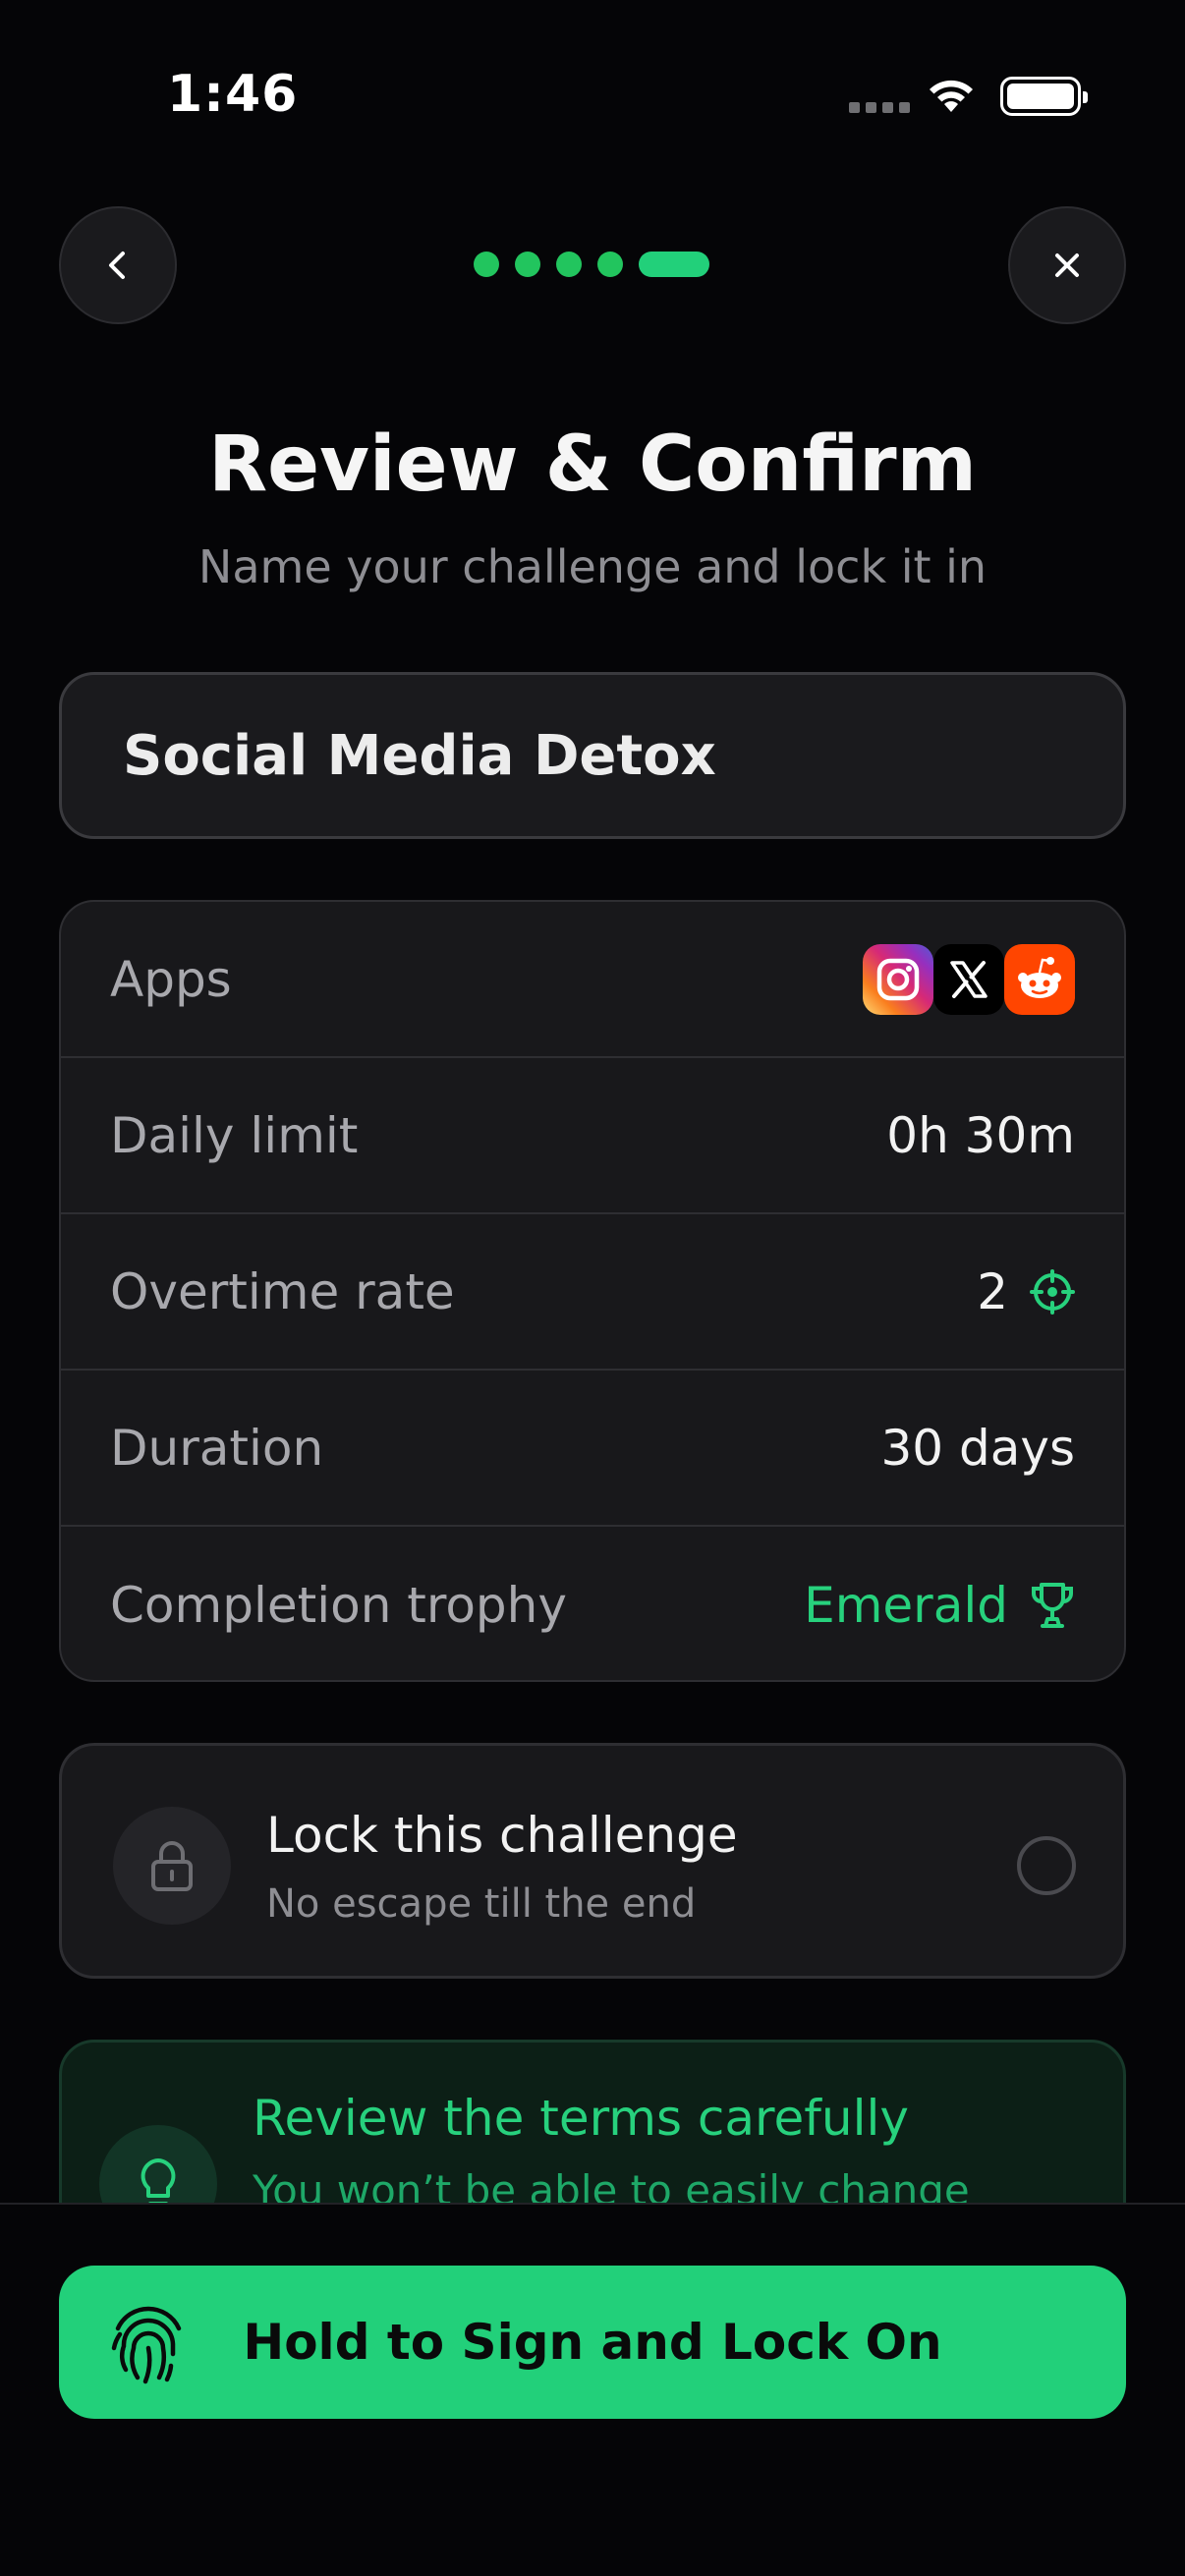 The height and width of the screenshot is (2576, 1185). I want to click on challenge-name-input: Social Media Detox, so click(592, 755).